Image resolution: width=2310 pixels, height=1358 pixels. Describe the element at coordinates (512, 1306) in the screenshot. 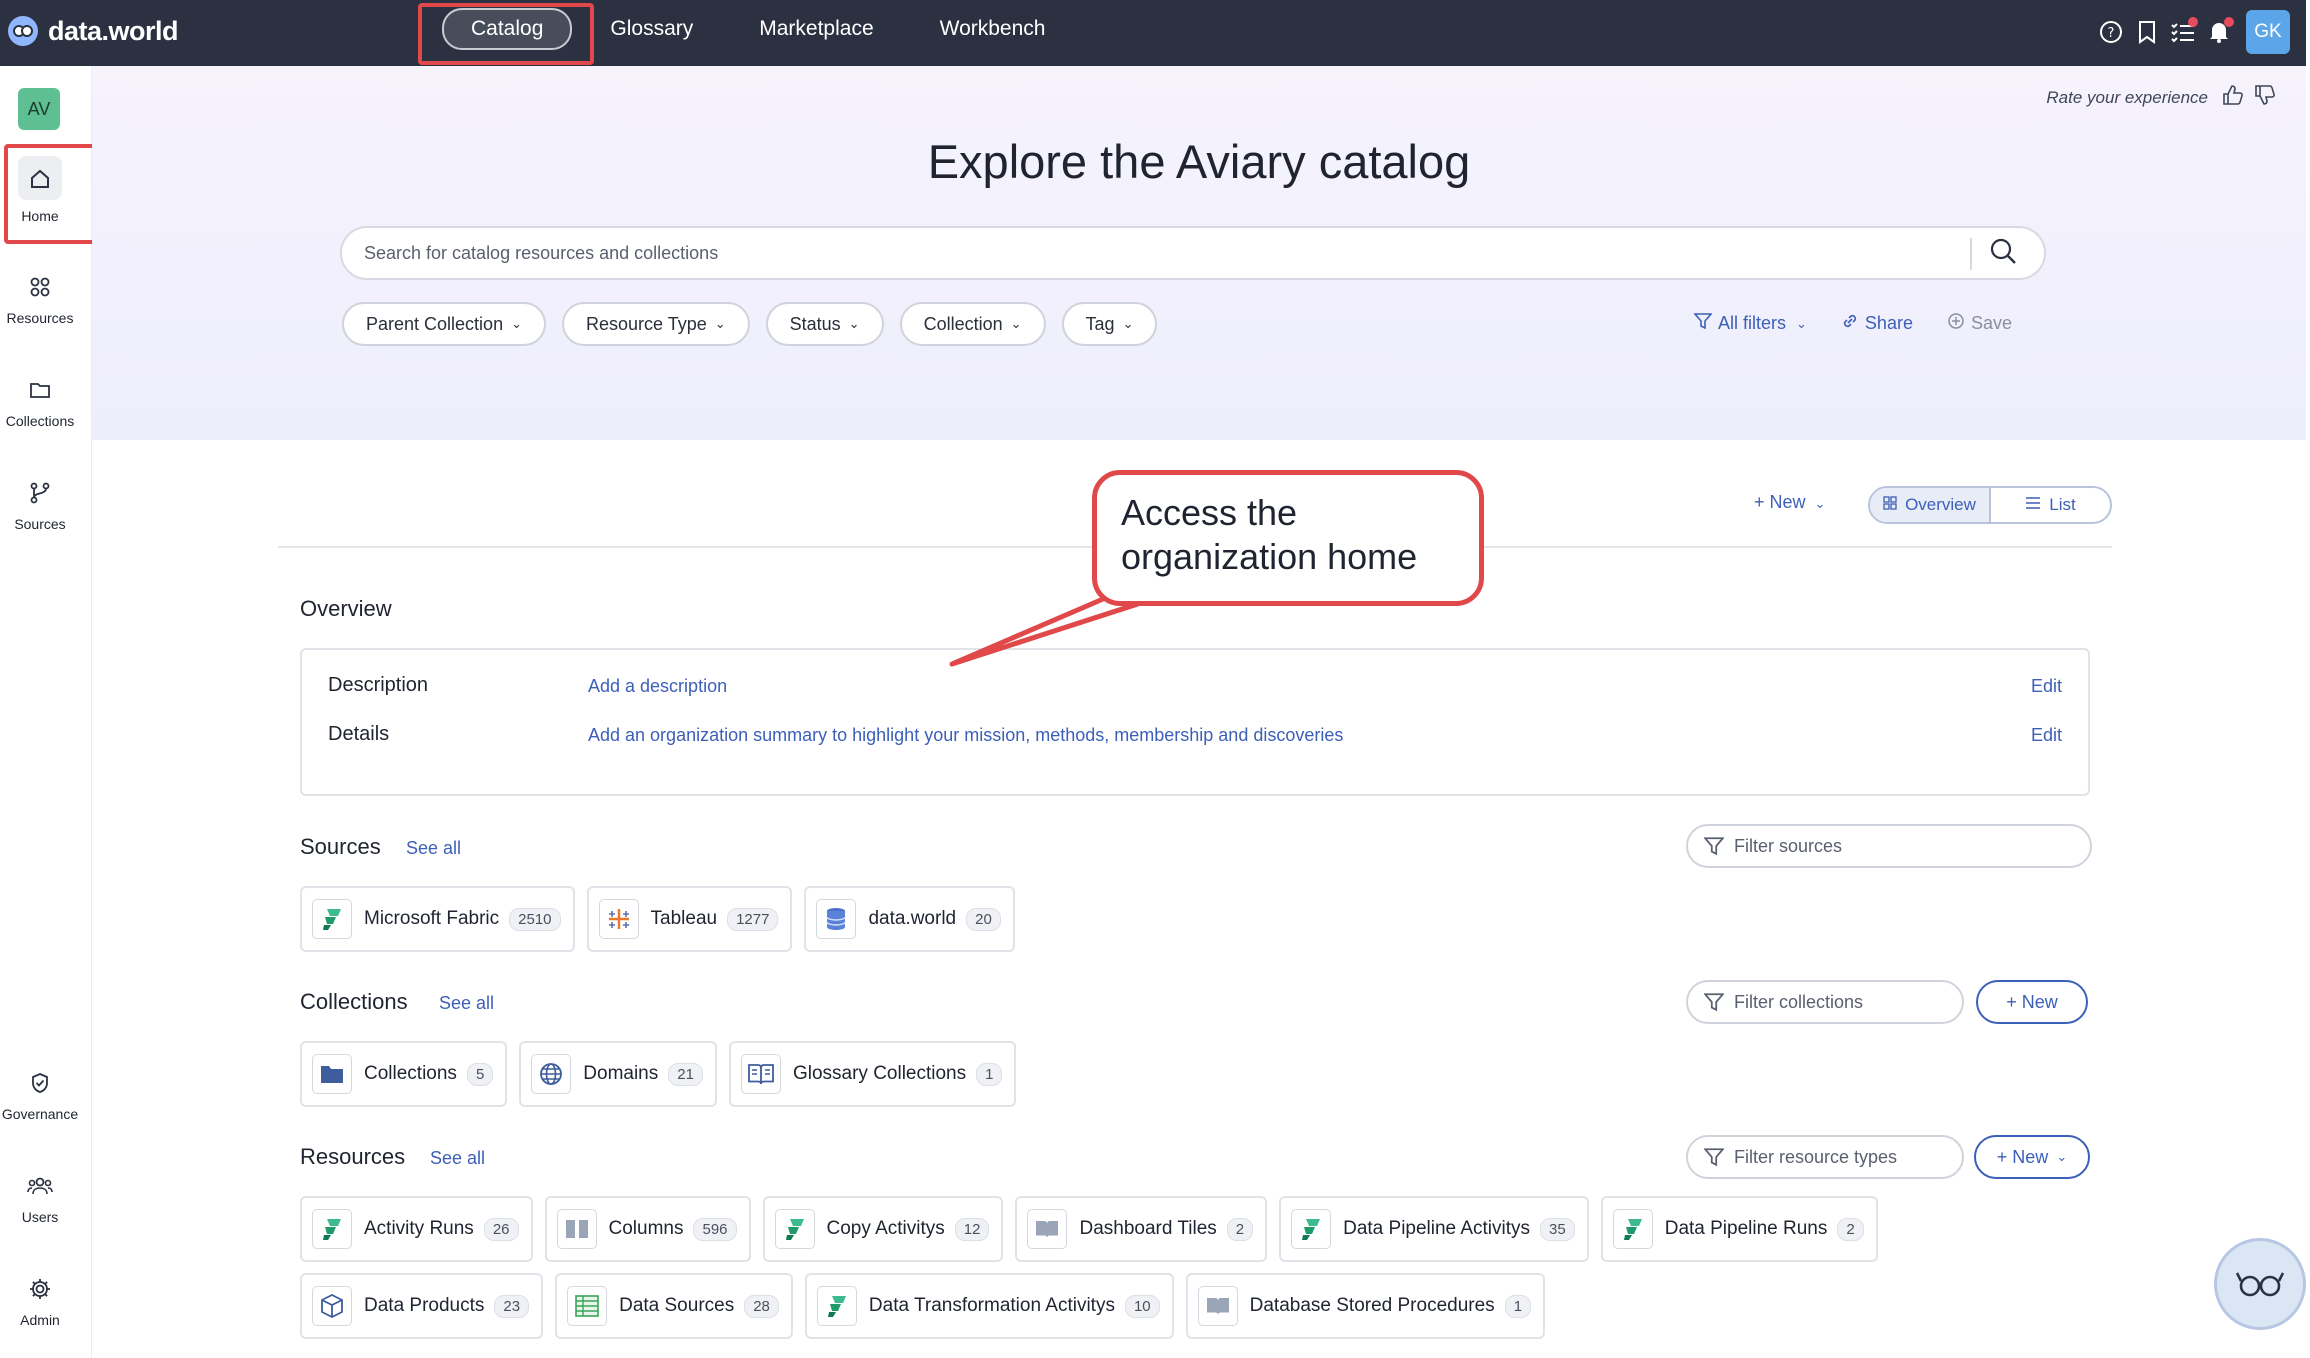

I see `card-count: 23` at that location.